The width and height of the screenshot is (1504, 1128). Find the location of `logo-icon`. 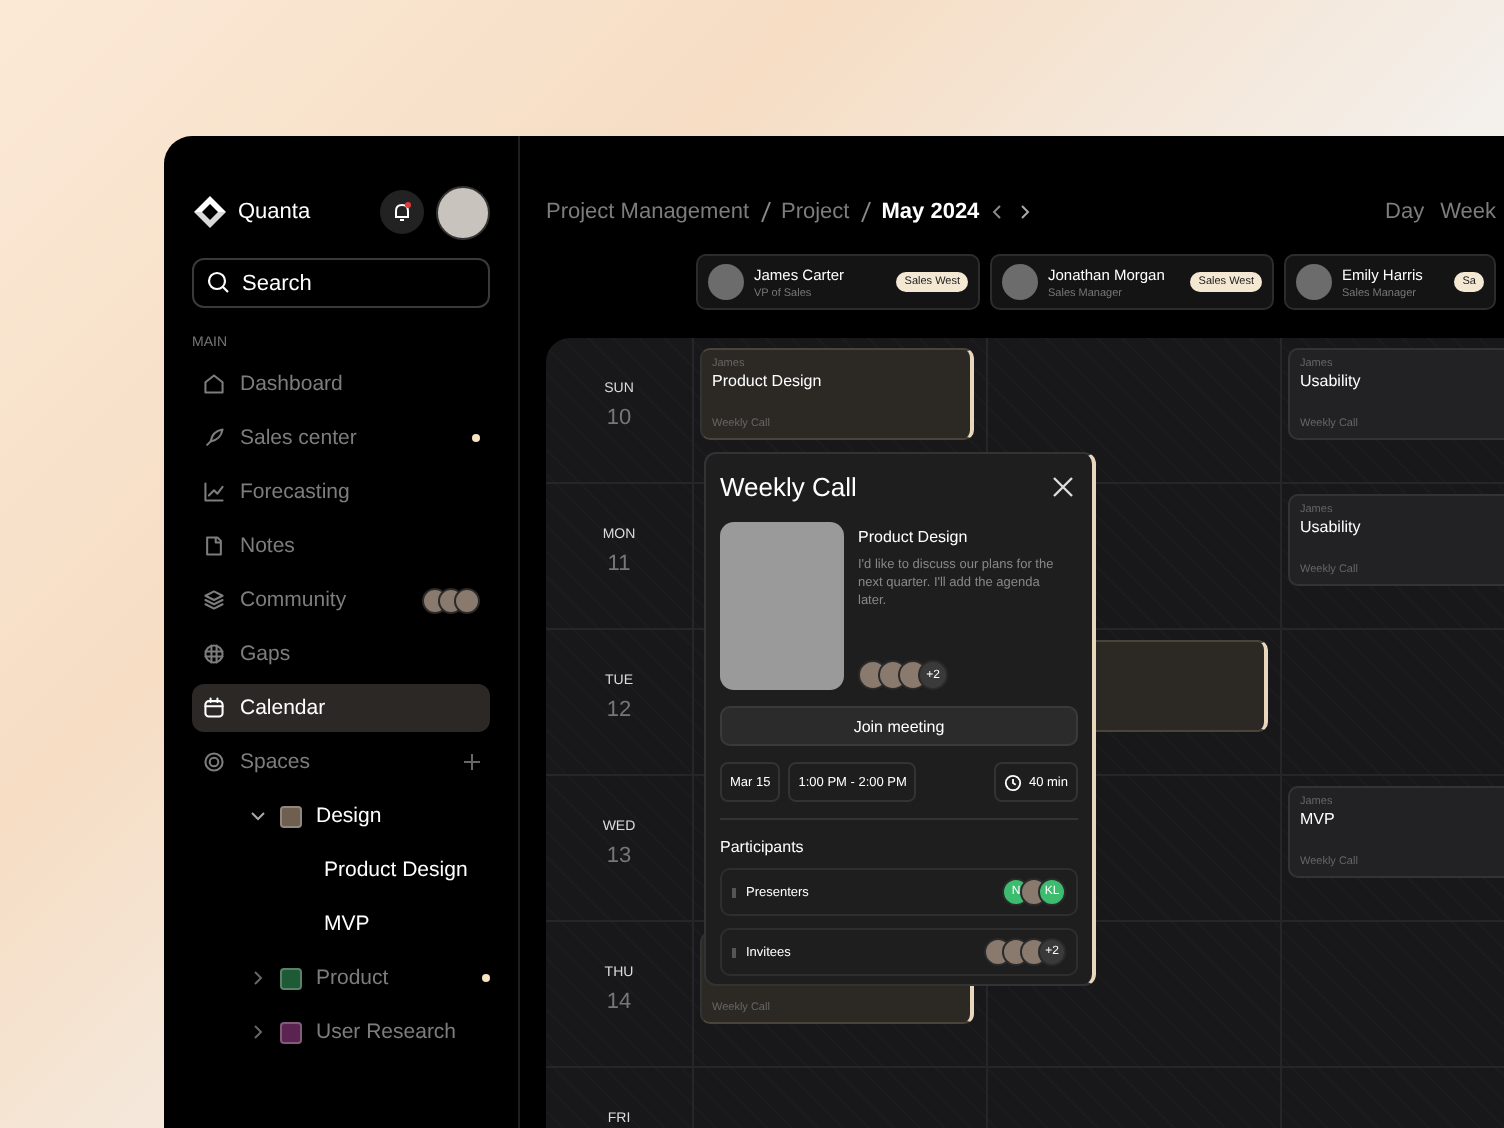

logo-icon is located at coordinates (210, 212).